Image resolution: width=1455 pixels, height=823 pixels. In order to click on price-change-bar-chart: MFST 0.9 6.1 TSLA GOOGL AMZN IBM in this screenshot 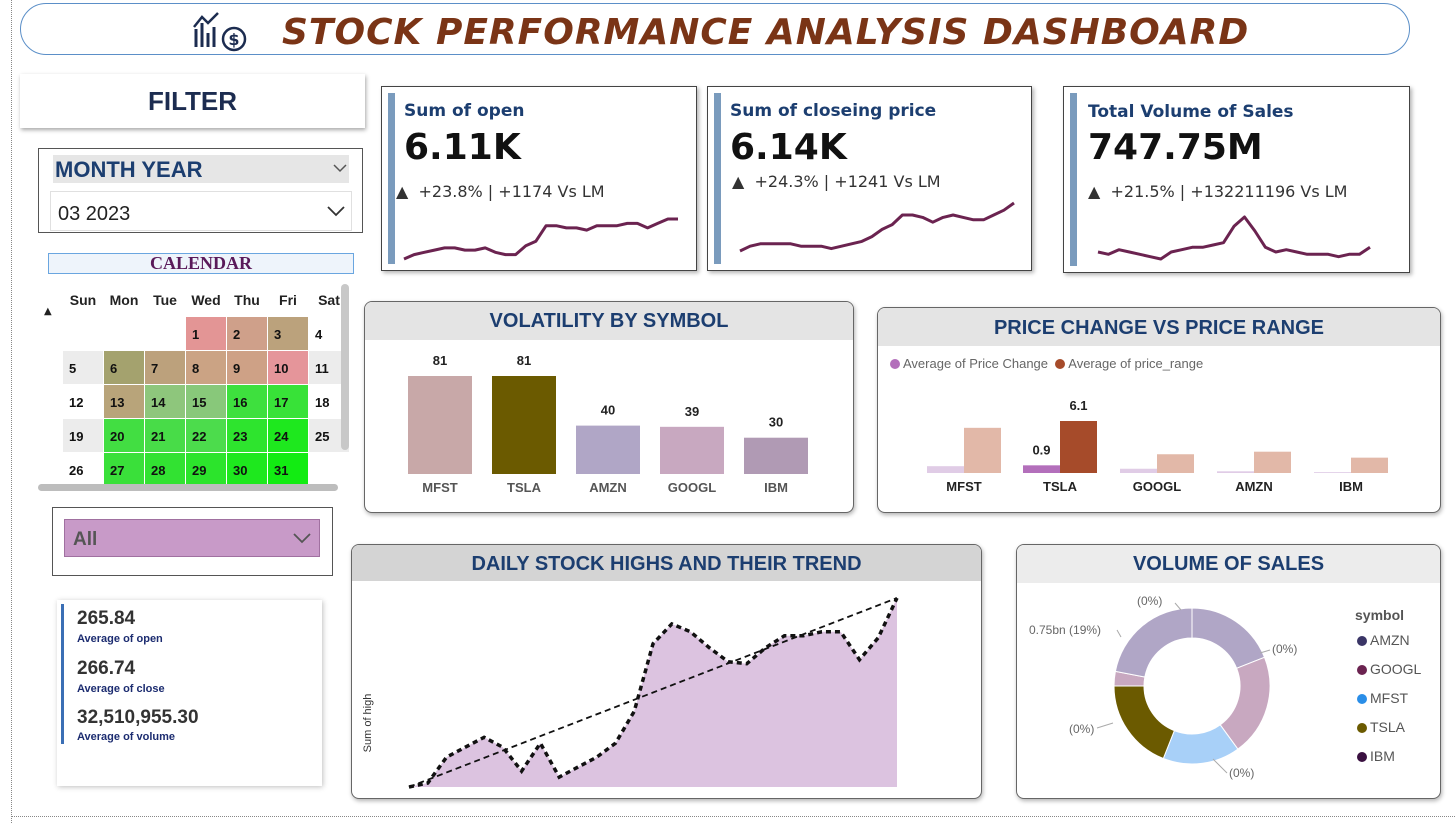, I will do `click(1157, 446)`.